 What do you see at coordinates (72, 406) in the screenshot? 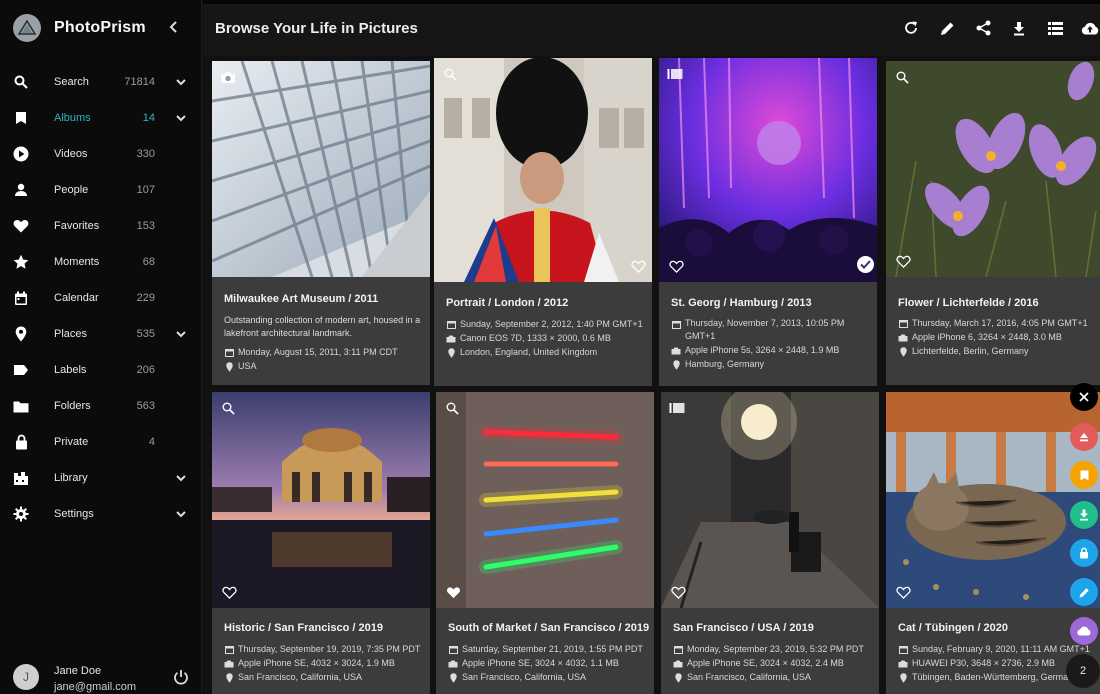
I see `sidebar-item-label: Folders` at bounding box center [72, 406].